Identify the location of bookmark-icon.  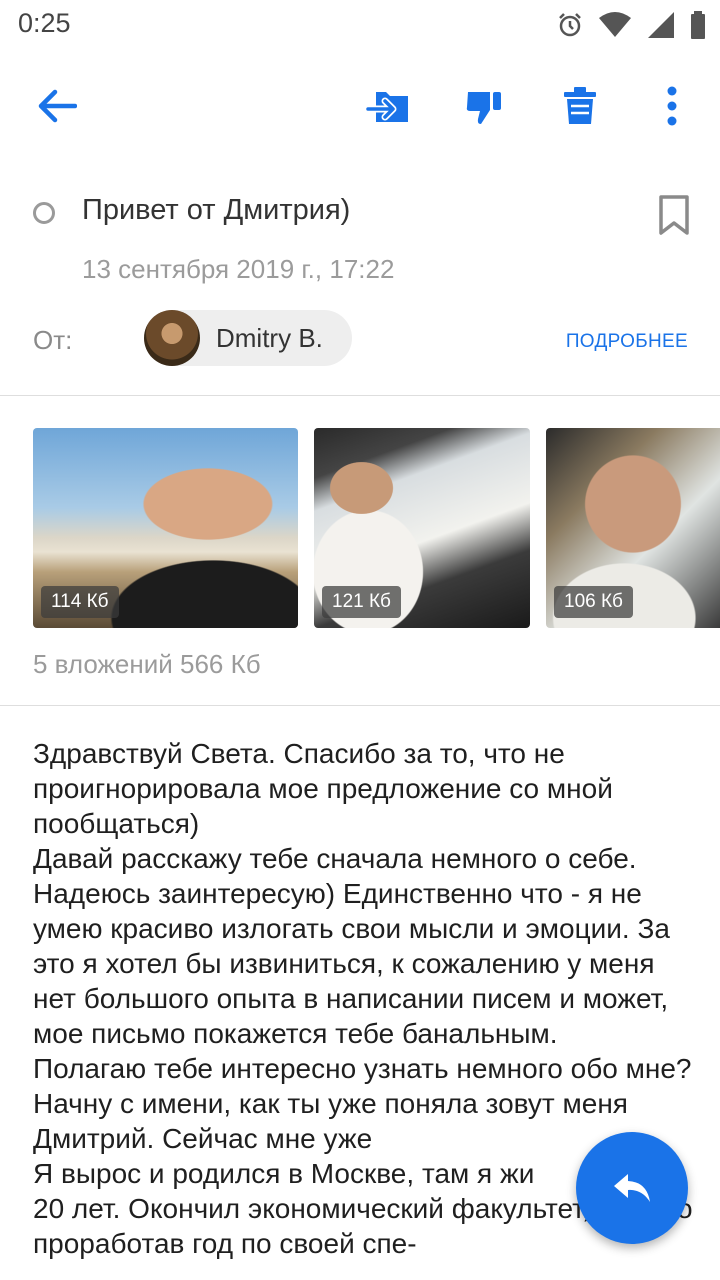
(674, 215).